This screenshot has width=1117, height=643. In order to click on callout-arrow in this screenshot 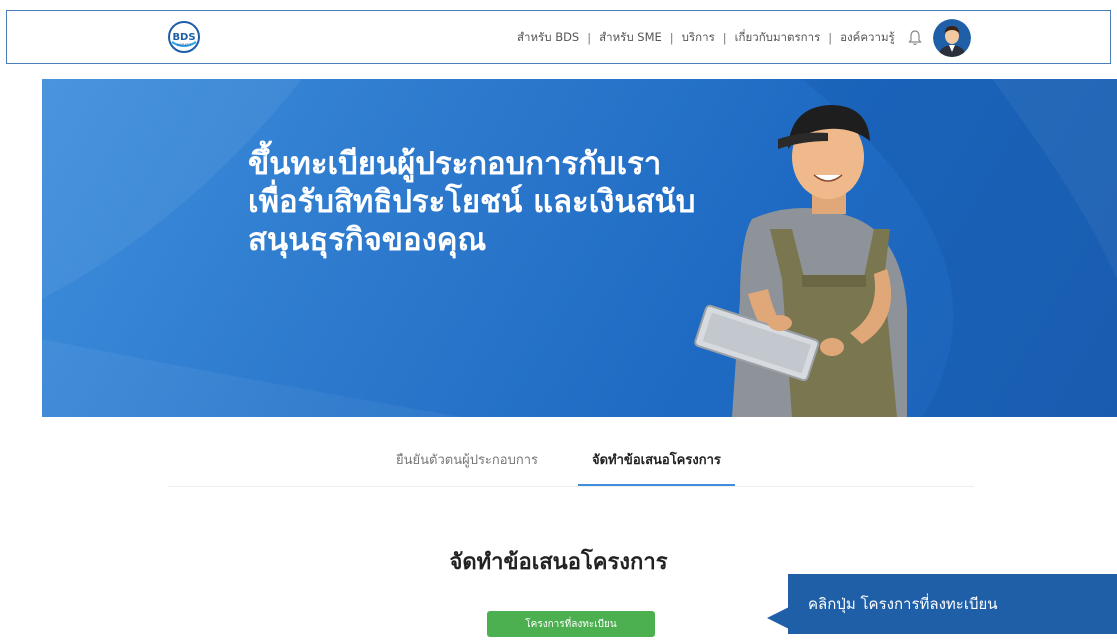, I will do `click(778, 618)`.